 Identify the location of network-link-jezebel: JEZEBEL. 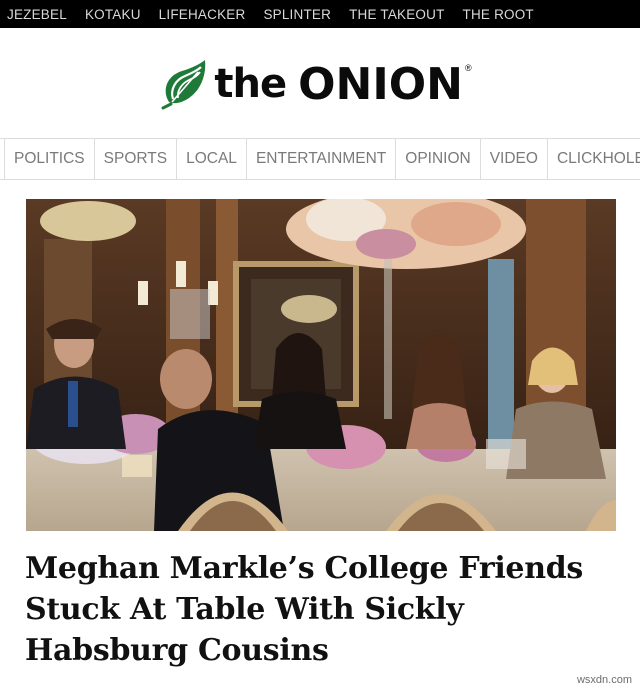
(37, 14).